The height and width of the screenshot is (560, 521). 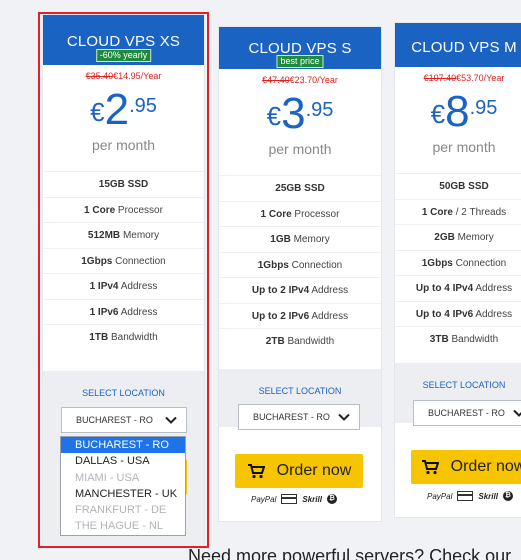 I want to click on old-price: €47.40, so click(x=276, y=80).